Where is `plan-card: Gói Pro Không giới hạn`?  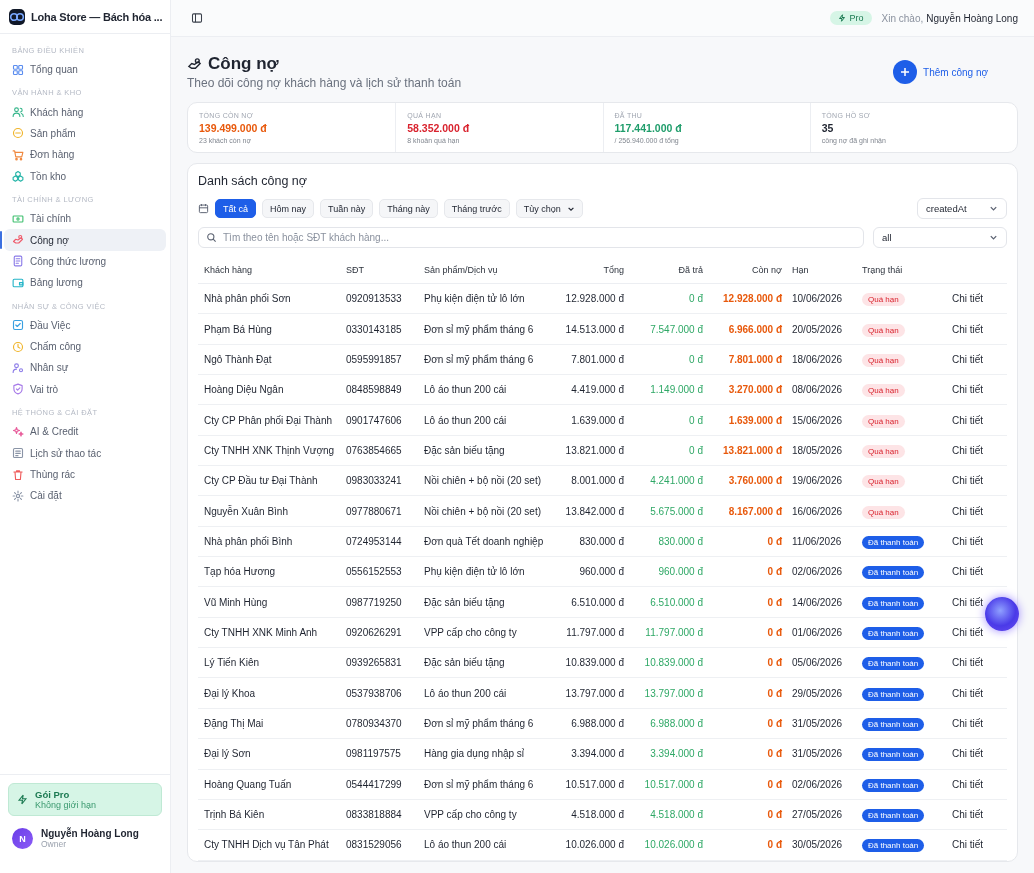
plan-card: Gói Pro Không giới hạn is located at coordinates (85, 799).